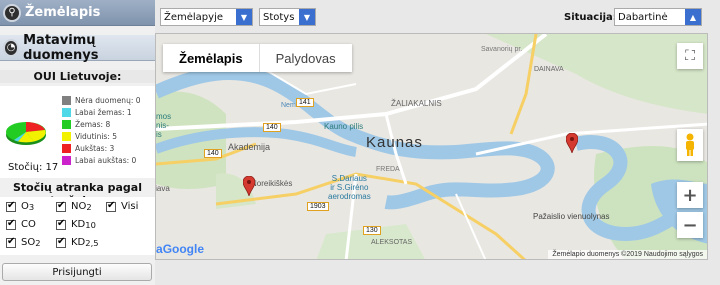 This screenshot has height=285, width=720. Describe the element at coordinates (305, 58) in the screenshot. I see `tab-satellite: Palydovas` at that location.